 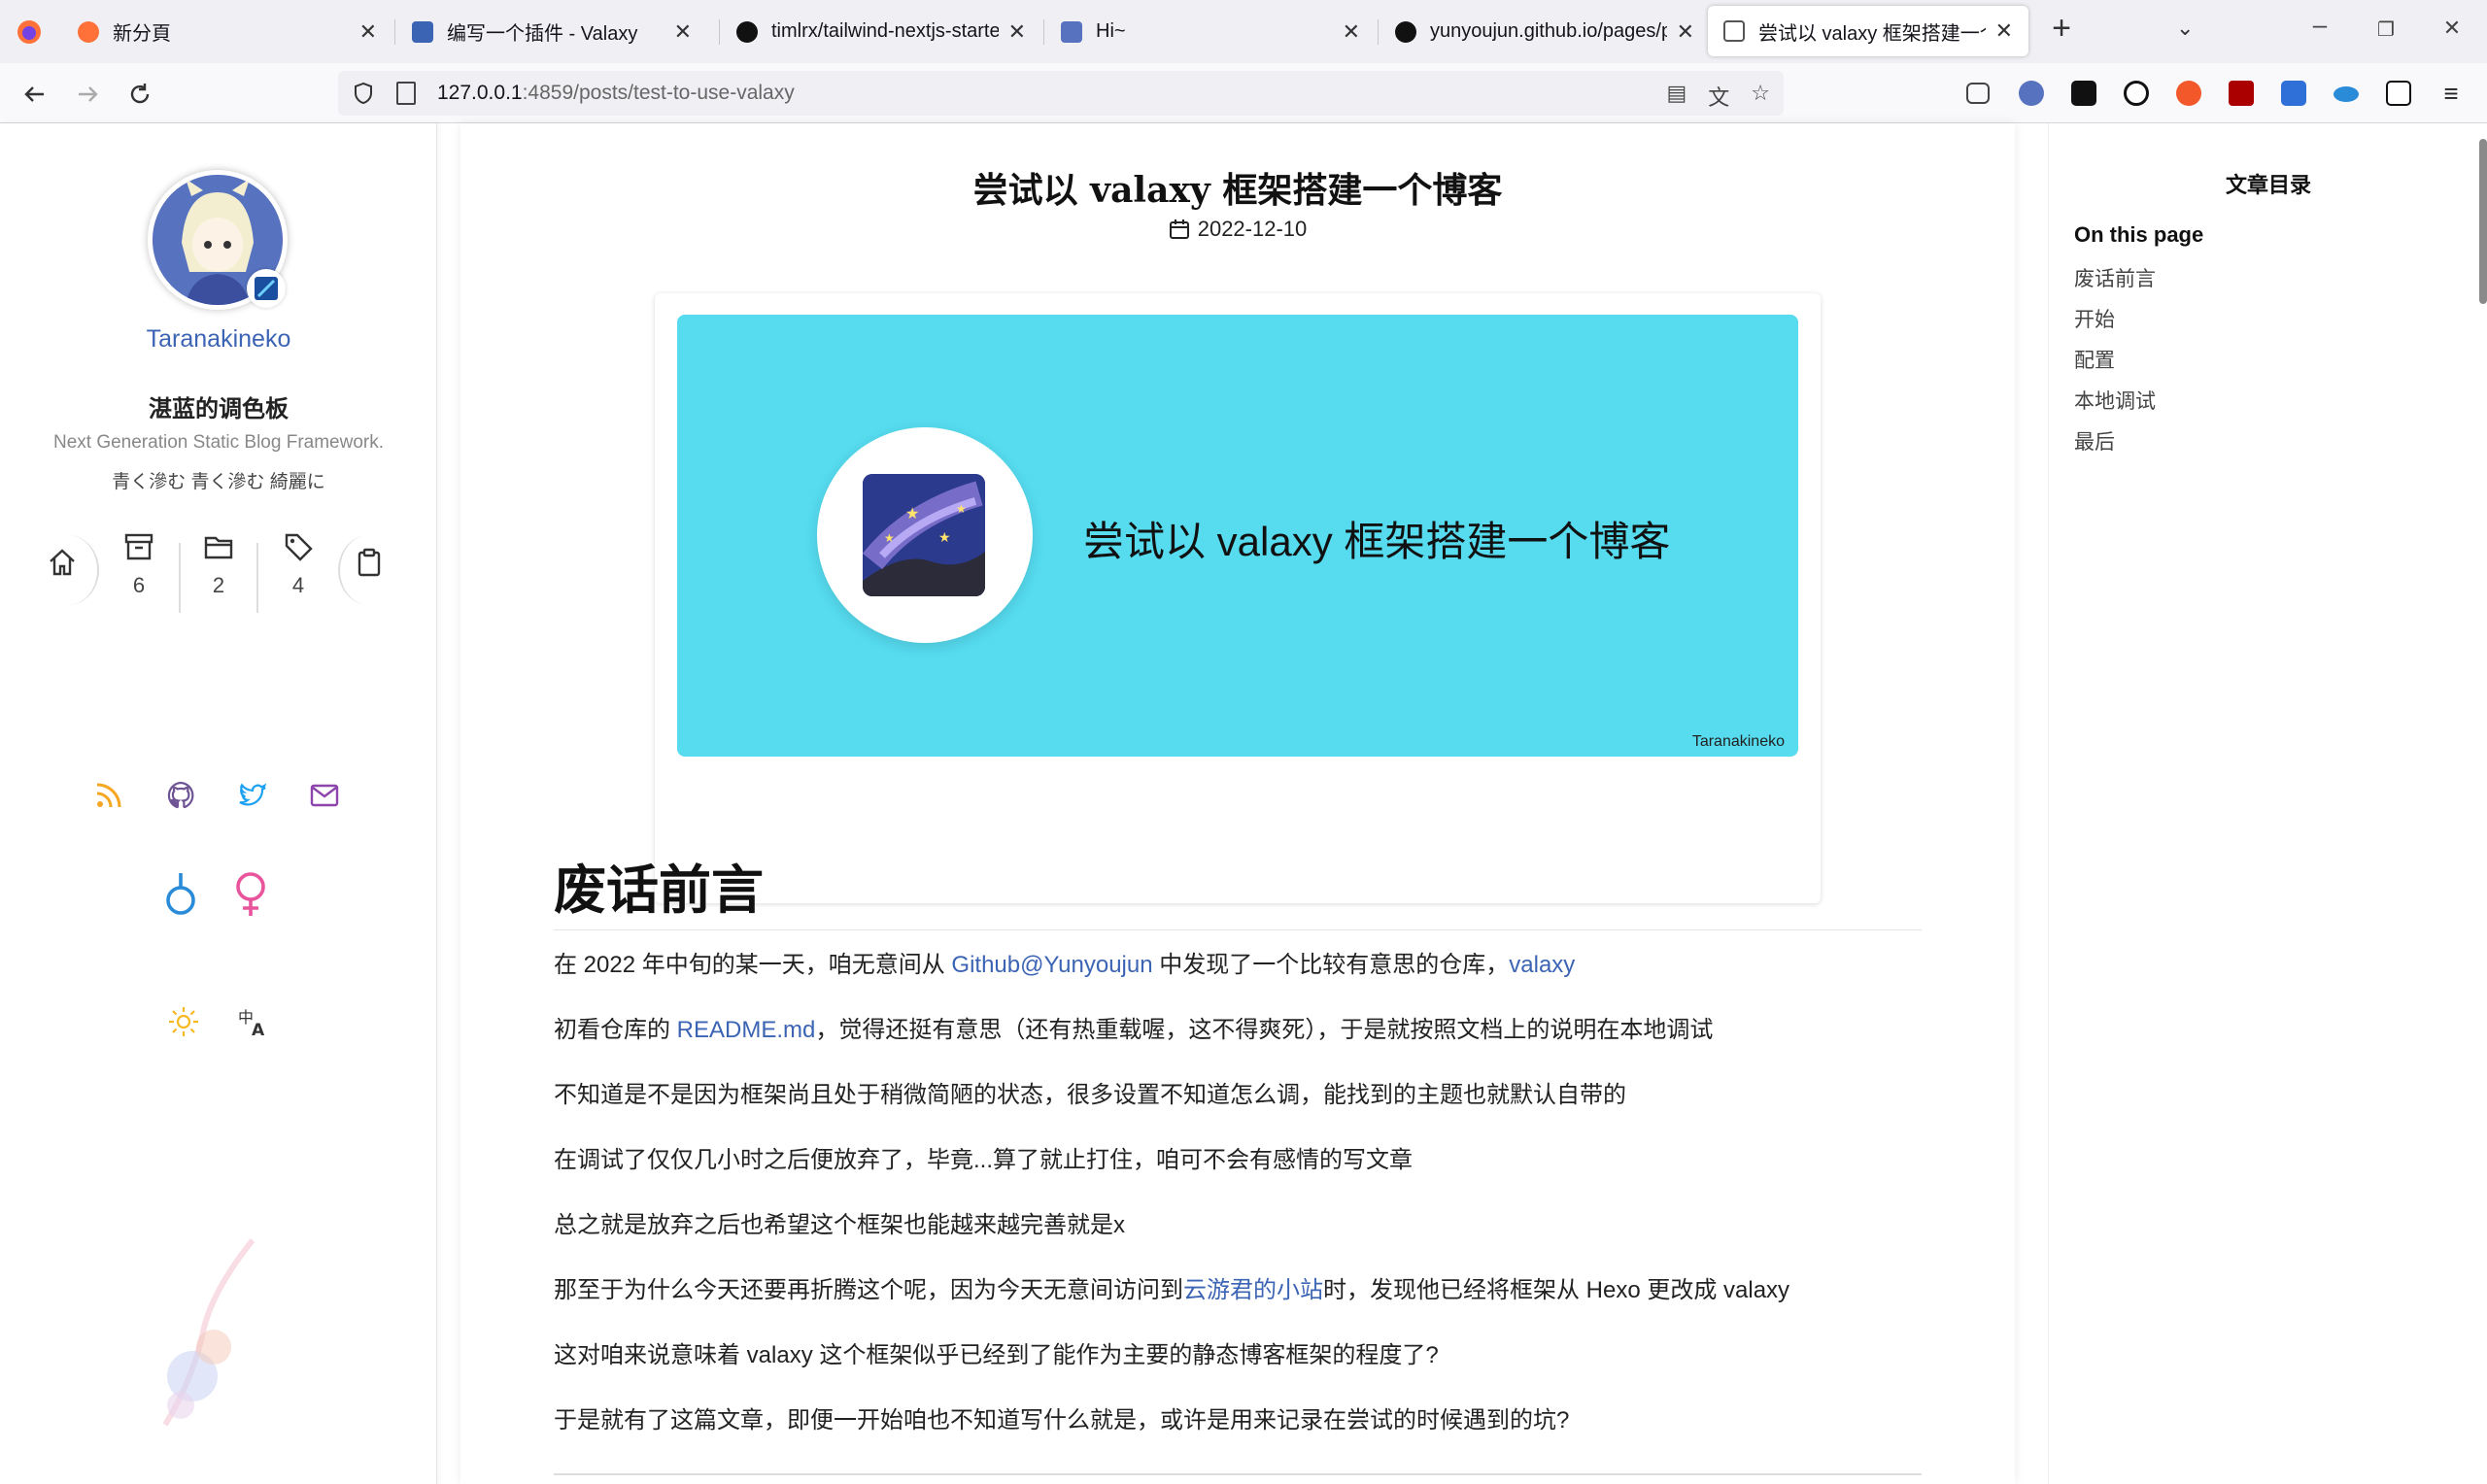 I want to click on toc-item: 配置, so click(x=2094, y=359).